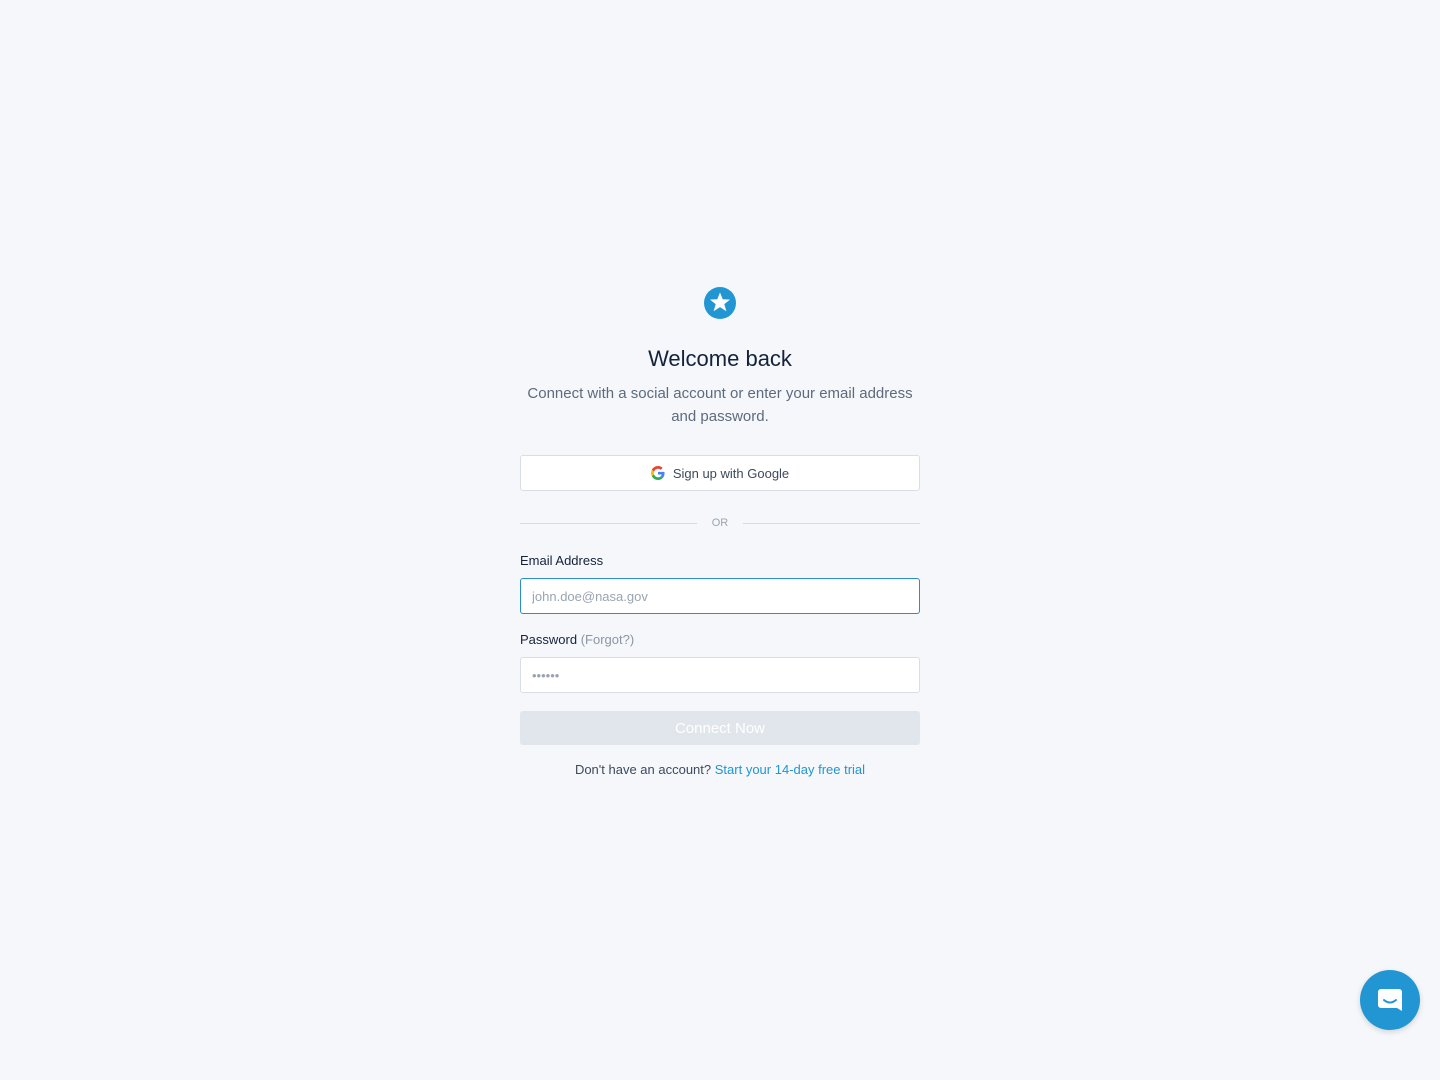 This screenshot has height=1080, width=1440. What do you see at coordinates (657, 473) in the screenshot?
I see `google-g-icon` at bounding box center [657, 473].